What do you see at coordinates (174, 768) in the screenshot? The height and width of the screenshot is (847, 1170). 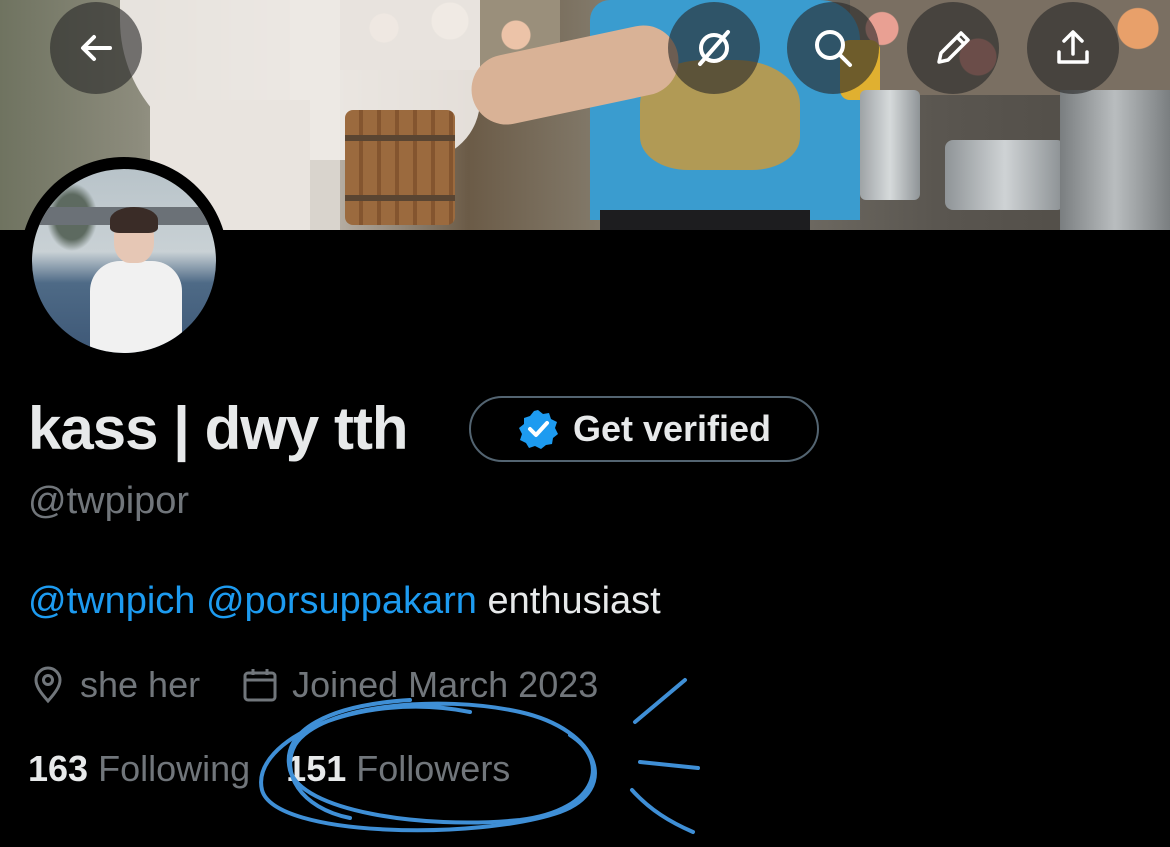 I see `following-label: Following` at bounding box center [174, 768].